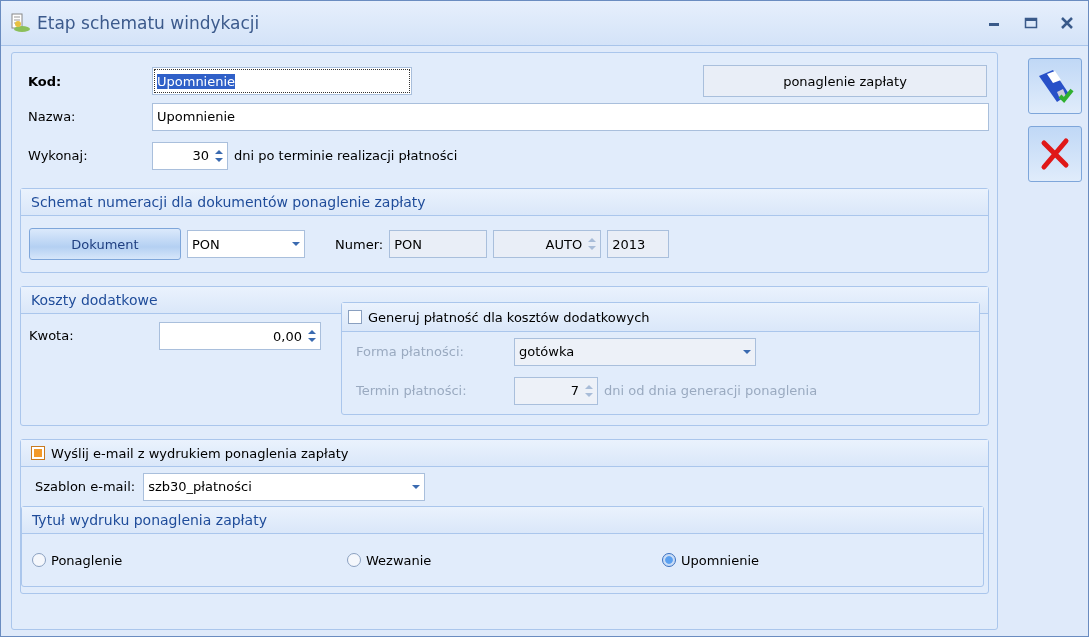 This screenshot has width=1089, height=637. What do you see at coordinates (547, 244) in the screenshot?
I see `numbering-mode-spinner: AUTO` at bounding box center [547, 244].